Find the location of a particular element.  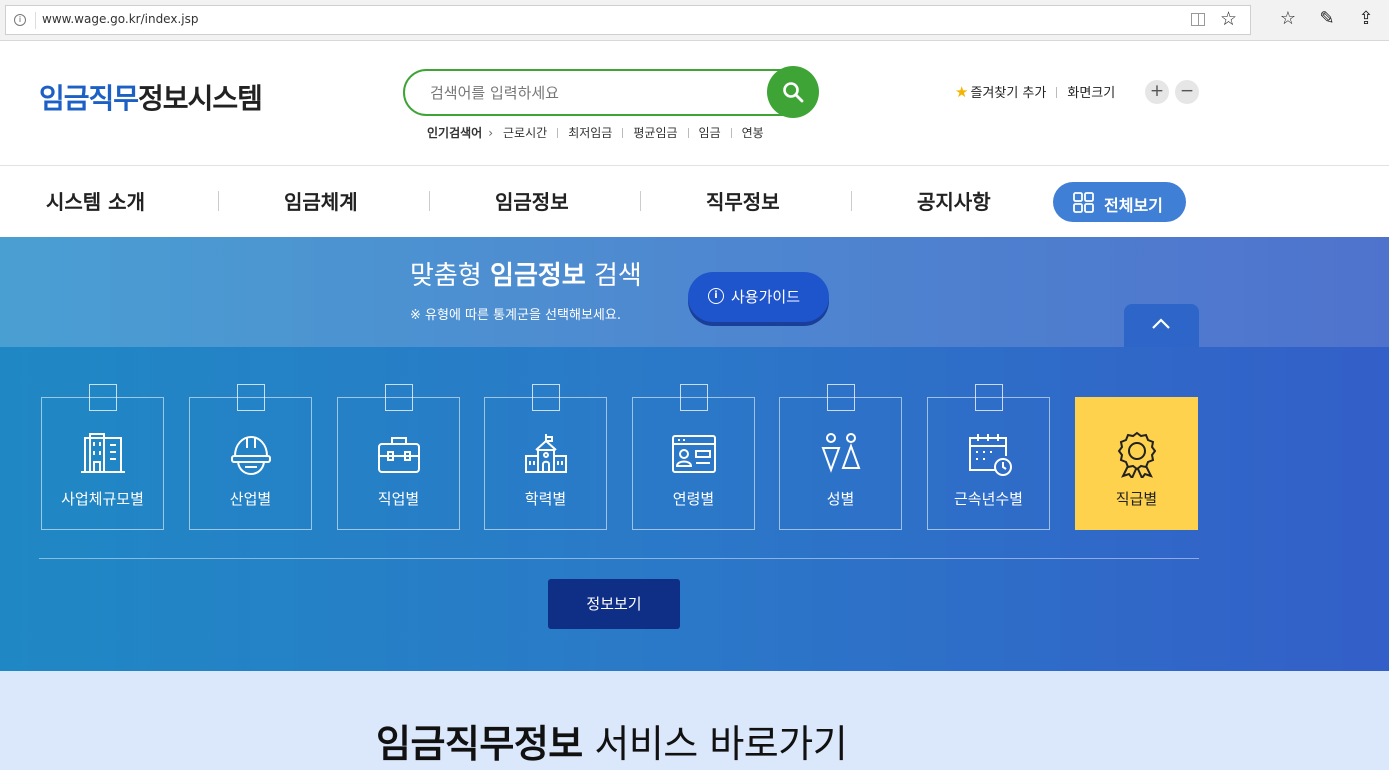

service-shortcut-section: 임금직무정보 서비스 바로가기 is located at coordinates (694, 720).